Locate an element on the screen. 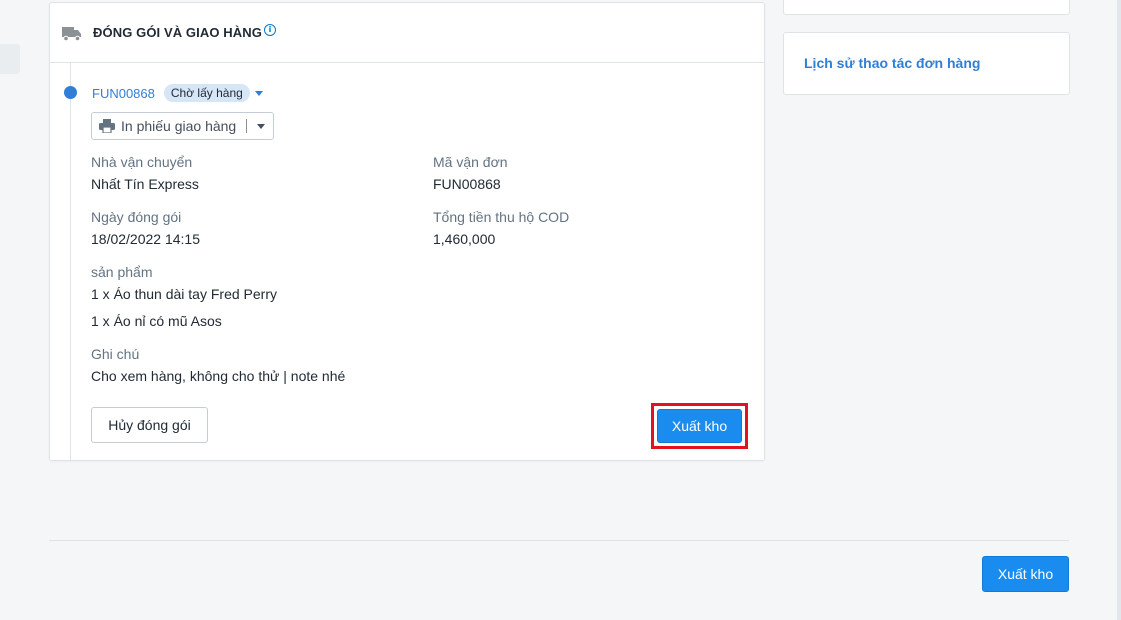  print-button-separator is located at coordinates (247, 126).